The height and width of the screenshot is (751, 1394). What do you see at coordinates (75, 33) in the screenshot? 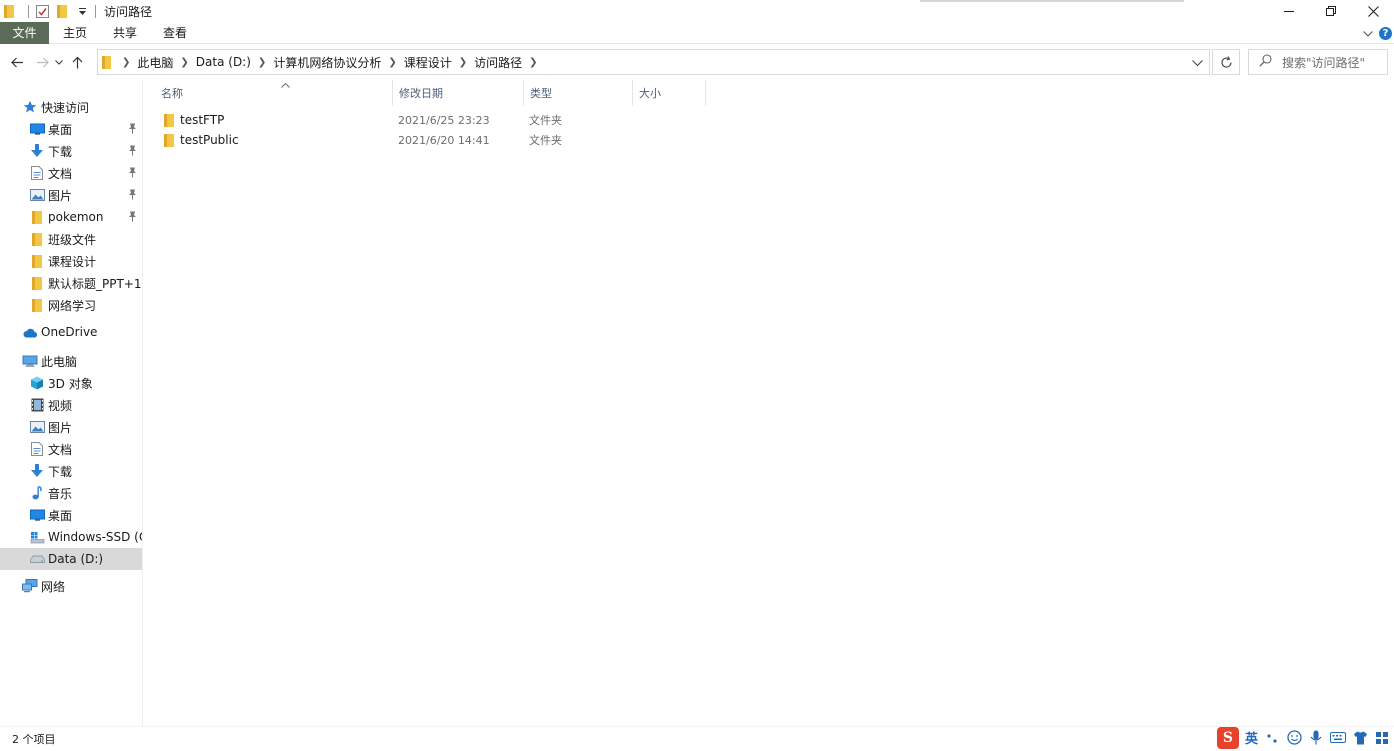
I see `tab-home: 主页` at bounding box center [75, 33].